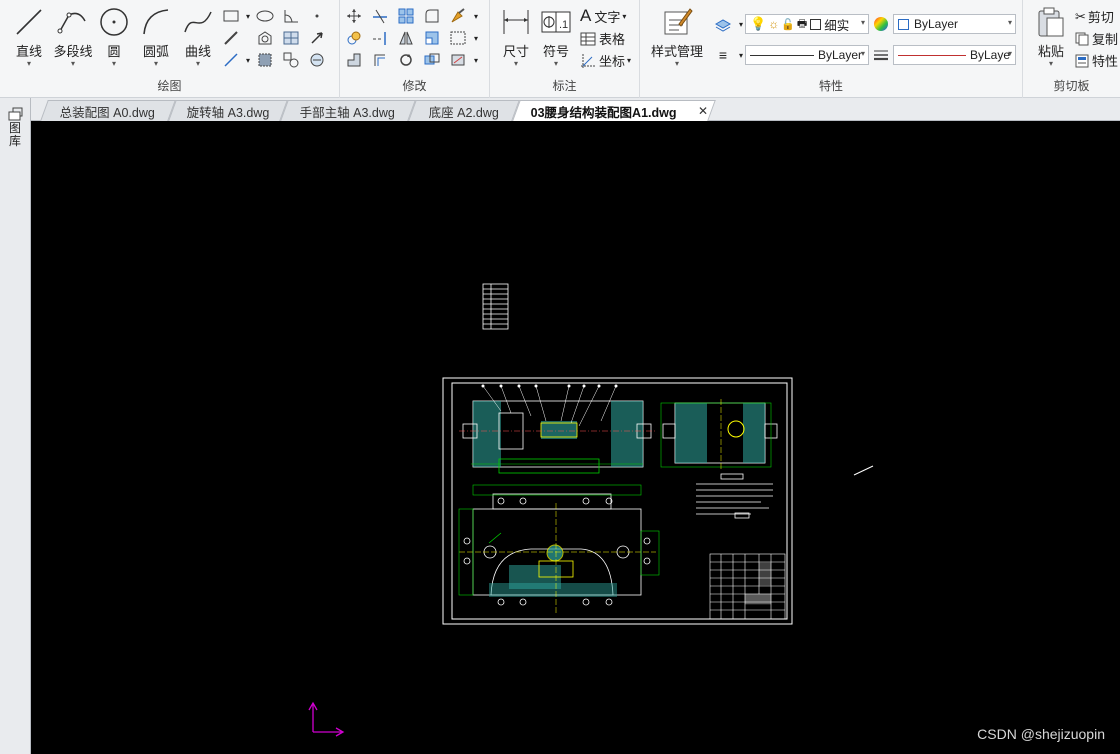 The width and height of the screenshot is (1120, 754). I want to click on layer-manager-icon, so click(723, 24).